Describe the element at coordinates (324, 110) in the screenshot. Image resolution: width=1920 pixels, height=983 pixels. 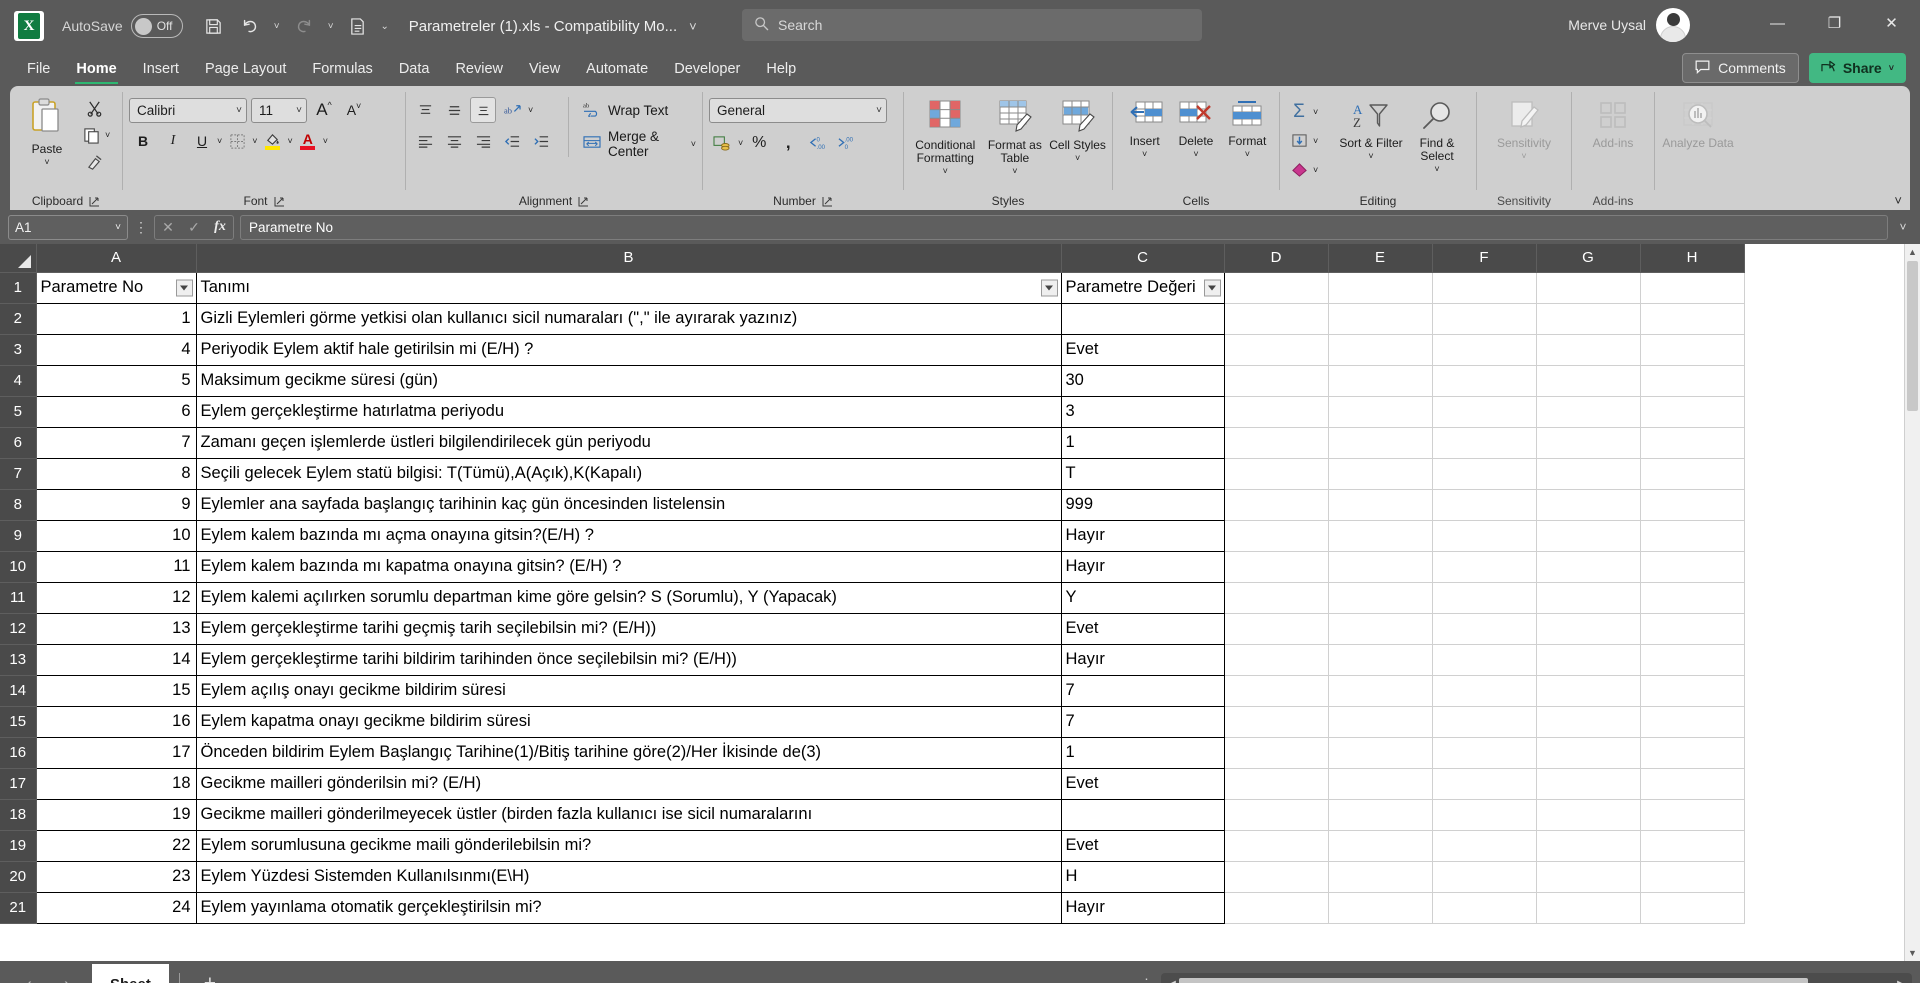
I see `grow-font-button: A ^` at that location.